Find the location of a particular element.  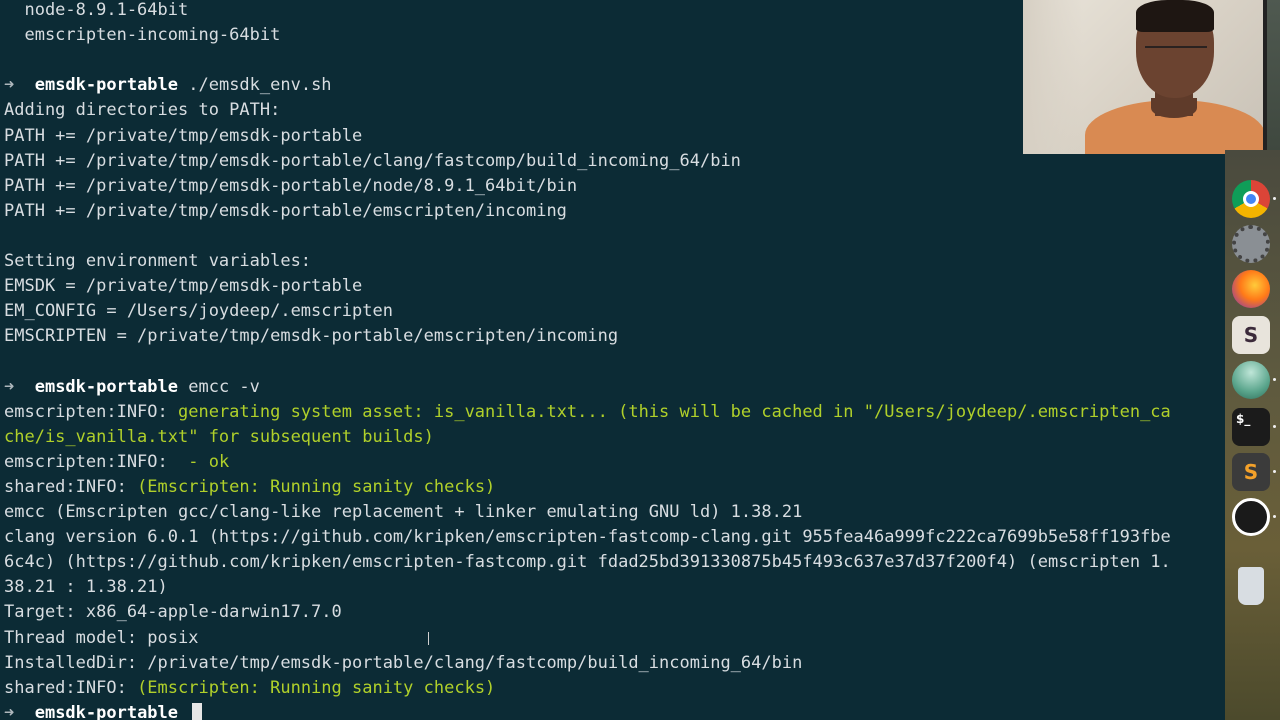

text-cursor-ibeam is located at coordinates (431, 638).